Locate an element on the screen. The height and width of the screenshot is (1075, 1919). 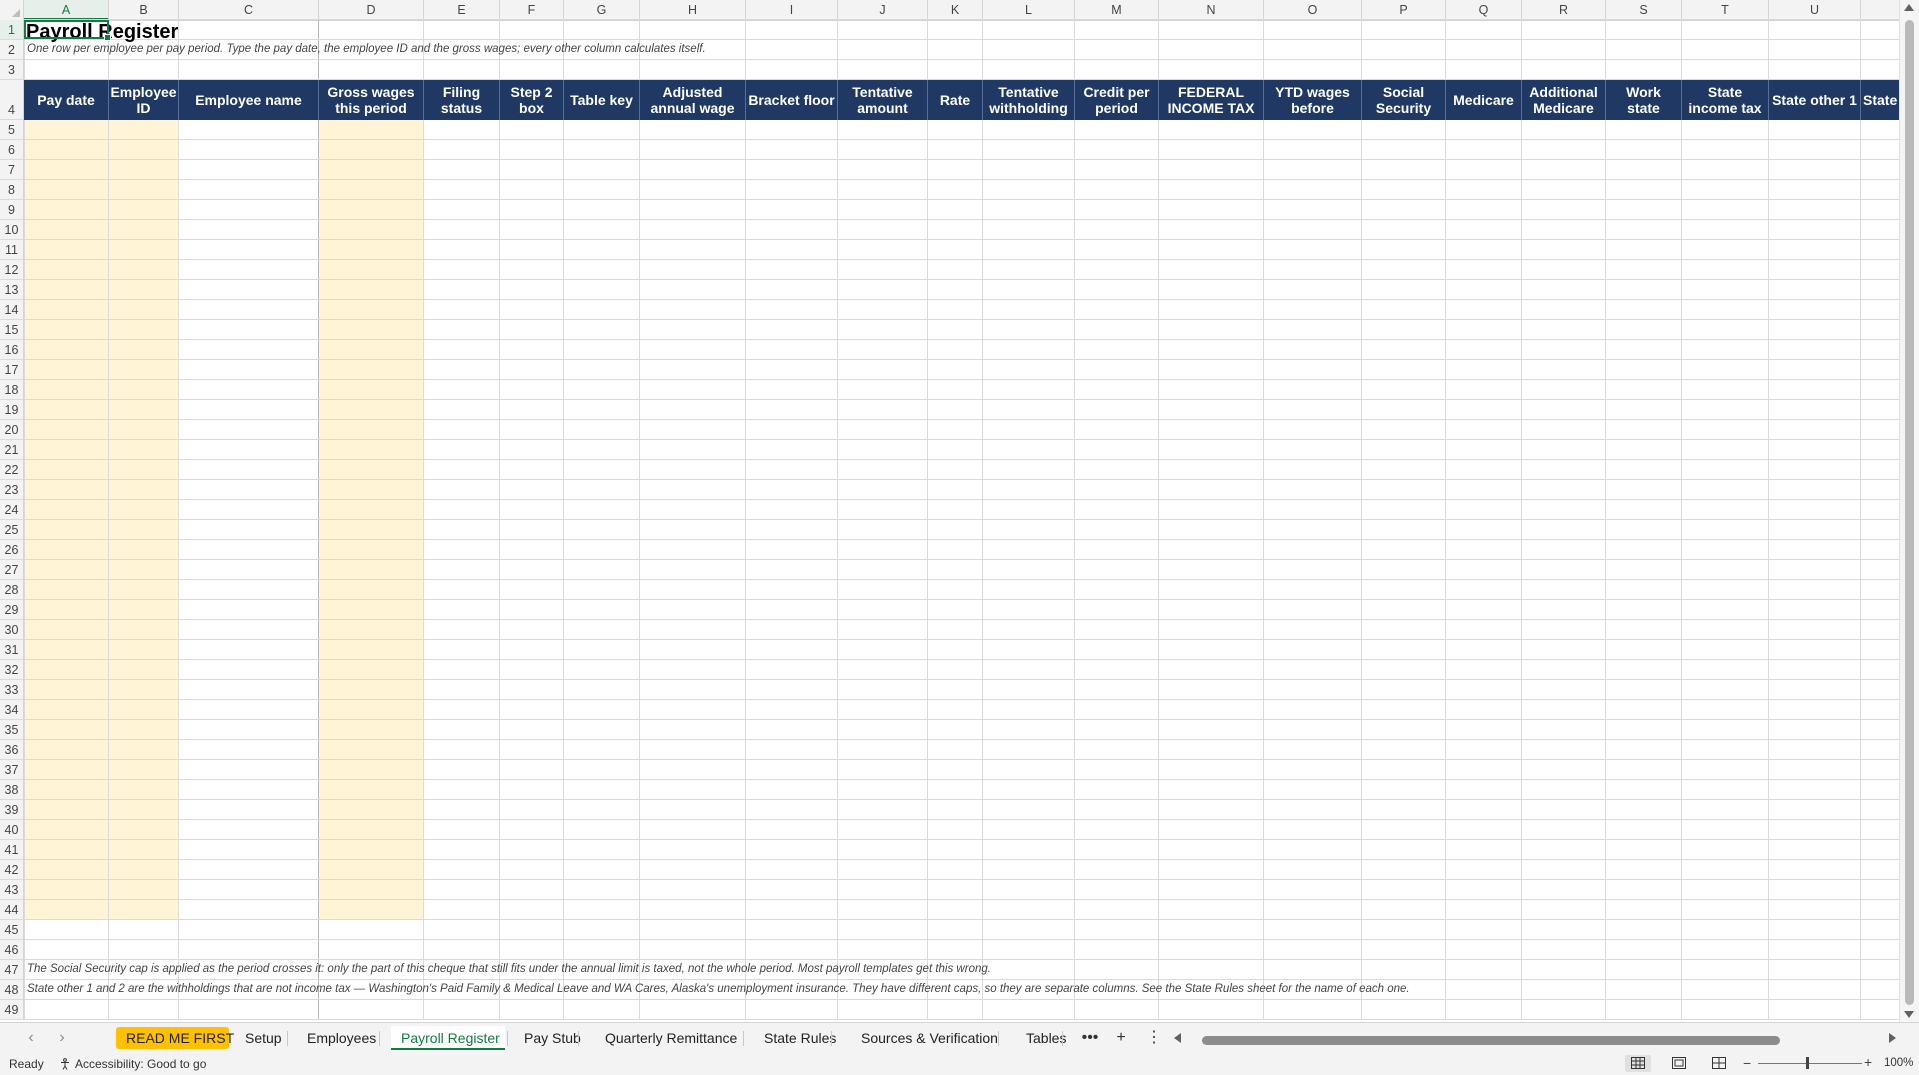
table-header-cell: Tentative amount is located at coordinates (883, 100).